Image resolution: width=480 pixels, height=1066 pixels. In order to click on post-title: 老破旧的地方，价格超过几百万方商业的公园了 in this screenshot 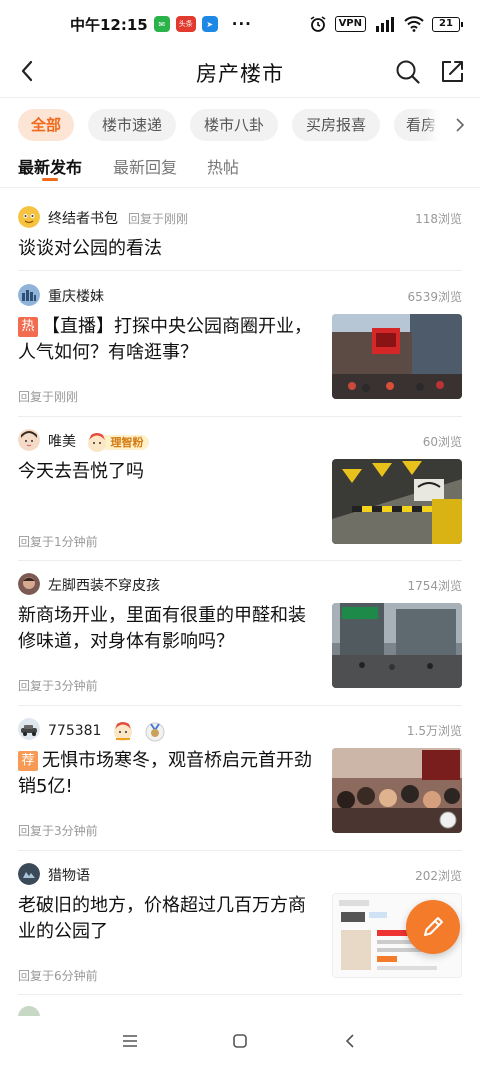, I will do `click(168, 919)`.